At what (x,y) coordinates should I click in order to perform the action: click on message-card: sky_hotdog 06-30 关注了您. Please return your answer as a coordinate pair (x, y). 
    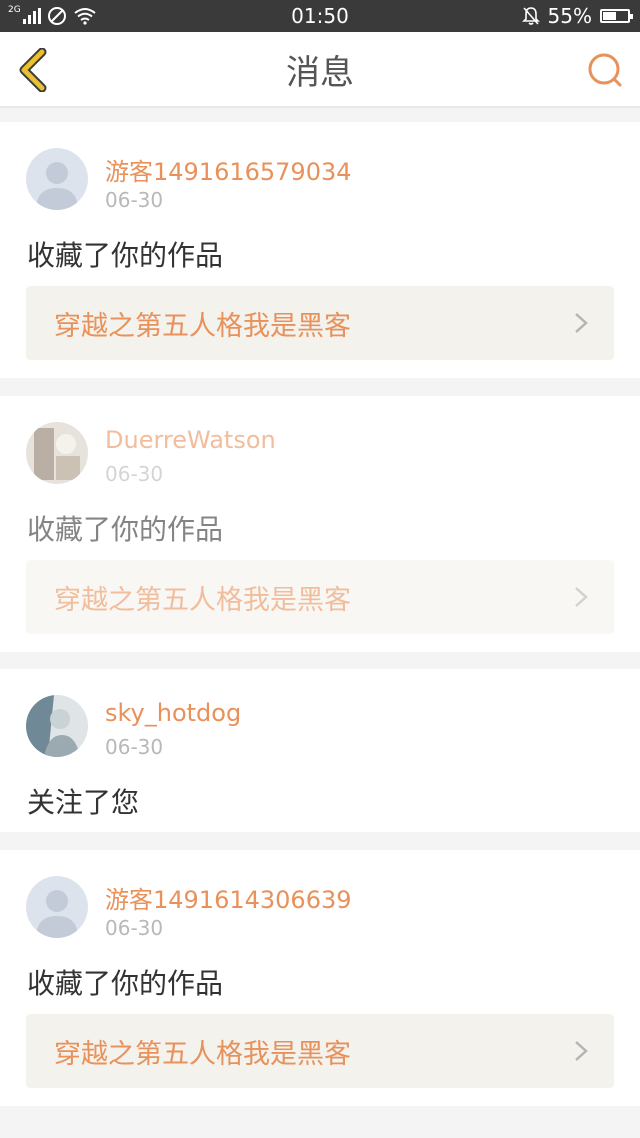
    Looking at the image, I should click on (320, 750).